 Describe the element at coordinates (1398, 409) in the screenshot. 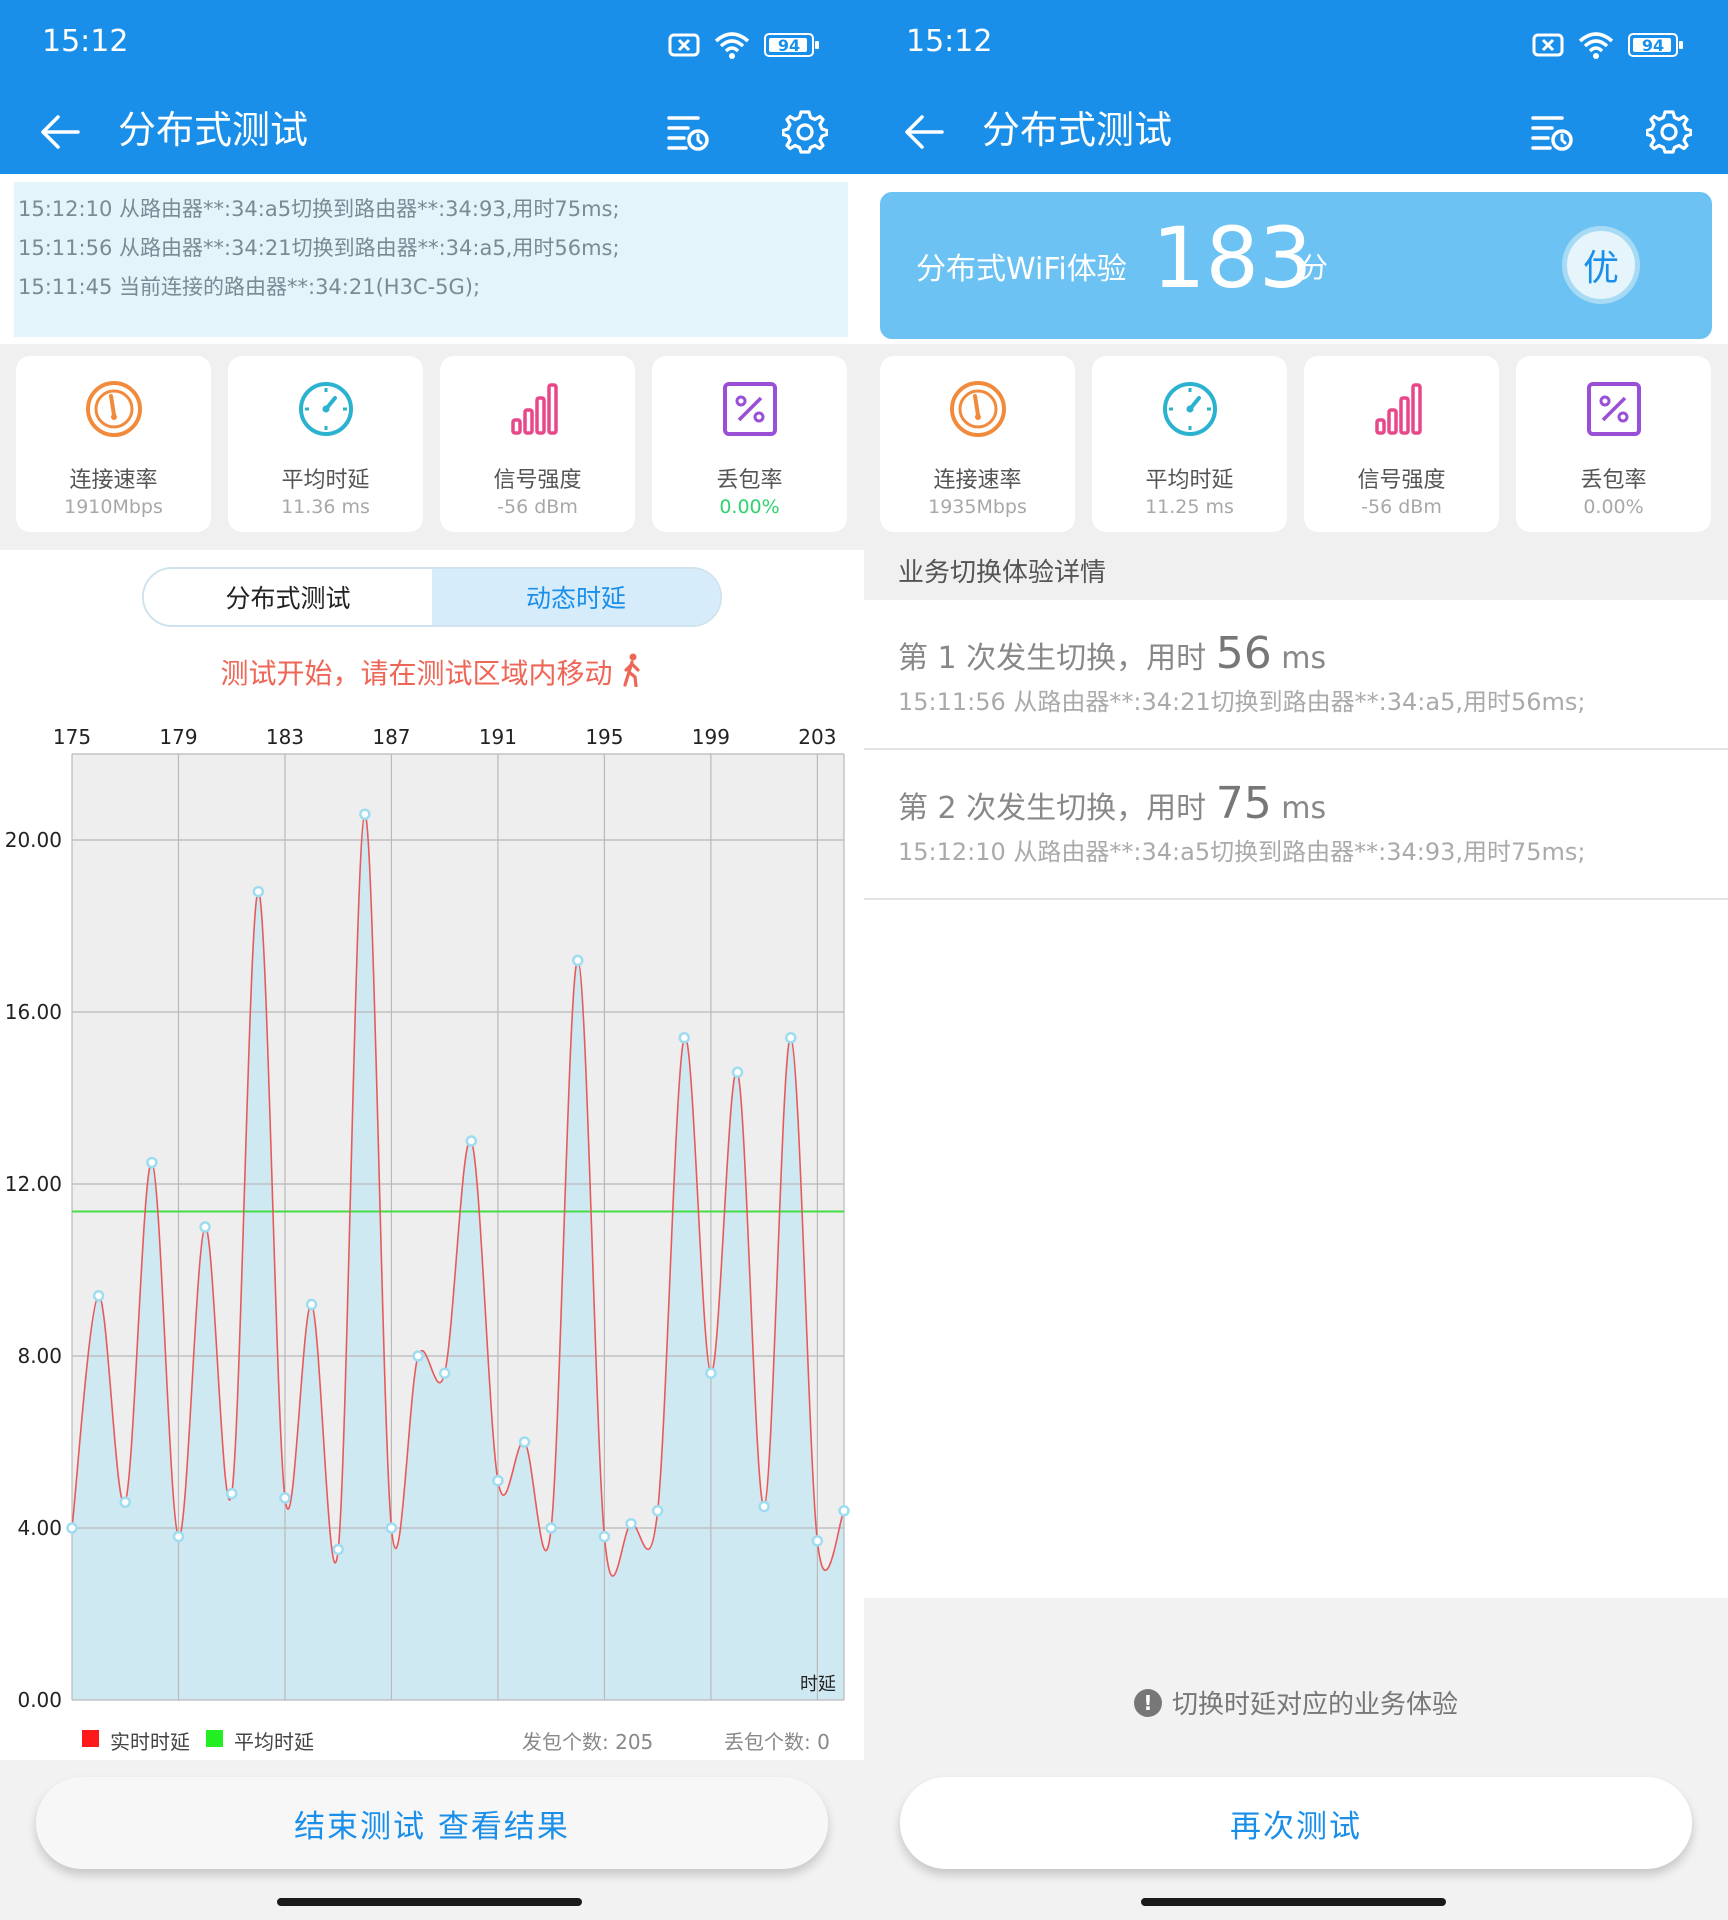

I see `signal-bars-icon` at that location.